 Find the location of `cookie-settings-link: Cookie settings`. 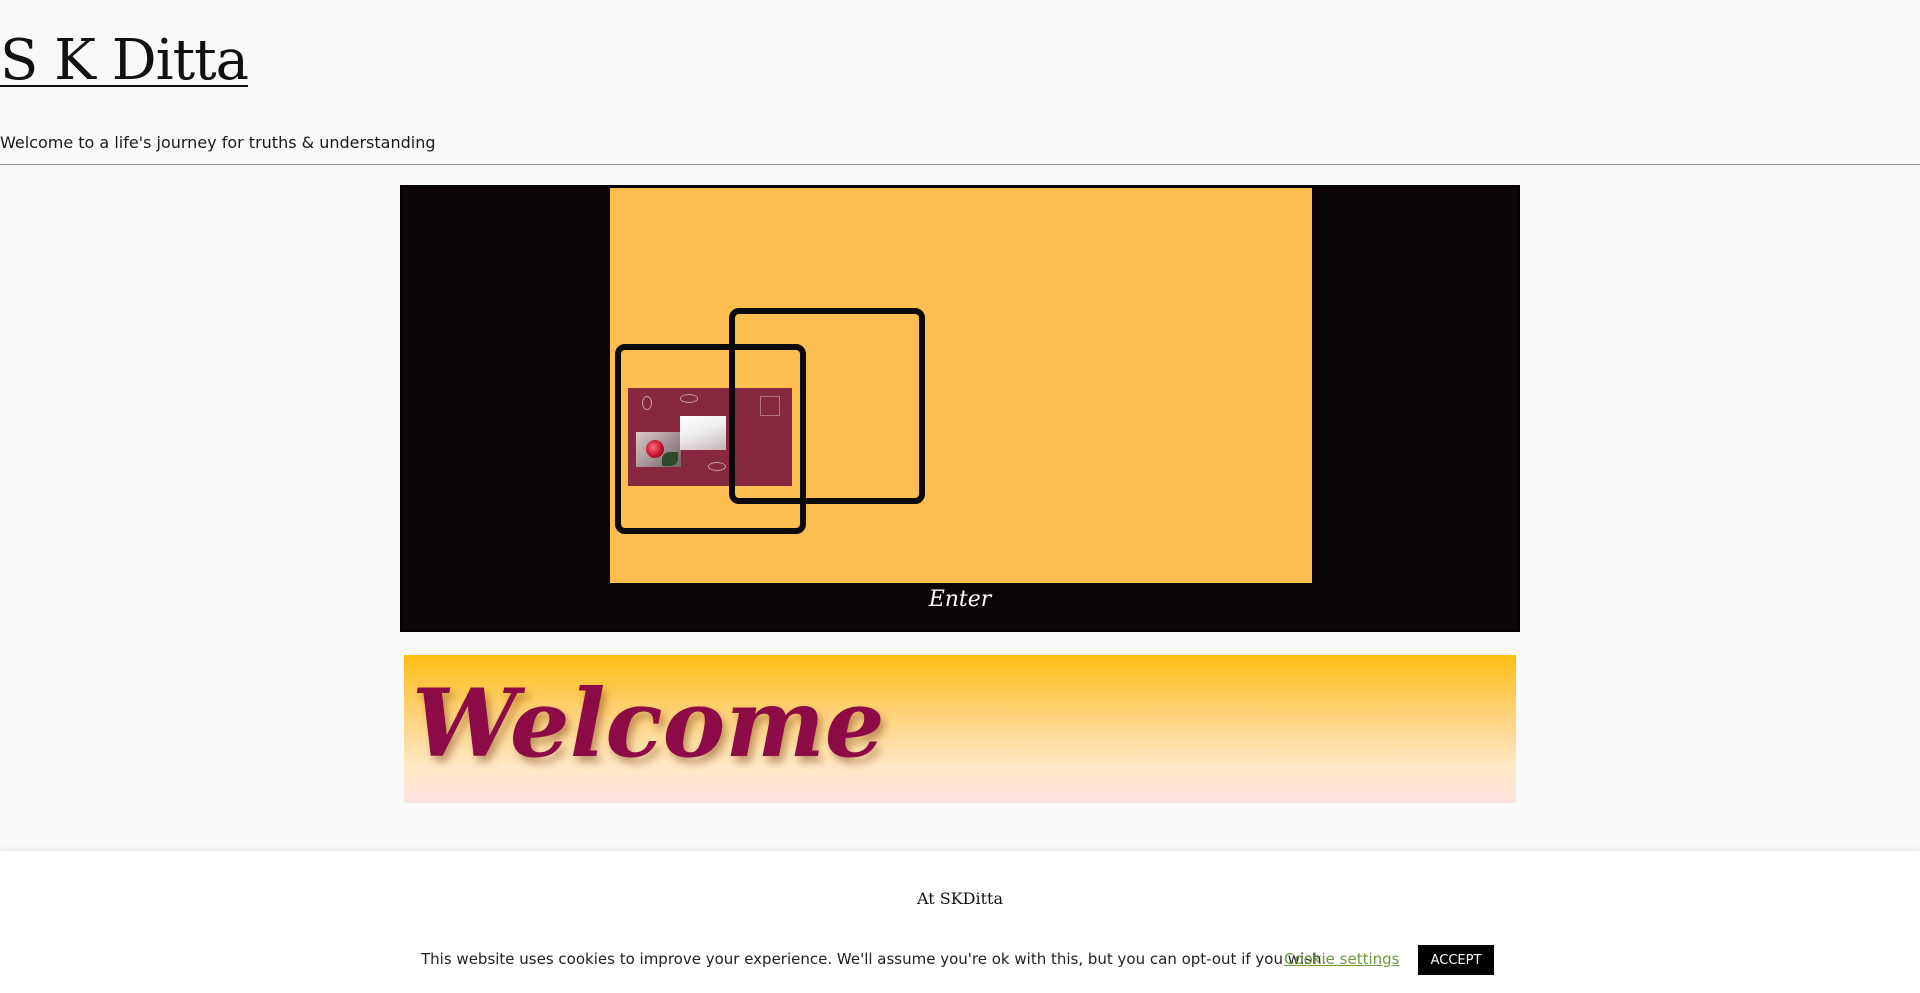

cookie-settings-link: Cookie settings is located at coordinates (1342, 959).